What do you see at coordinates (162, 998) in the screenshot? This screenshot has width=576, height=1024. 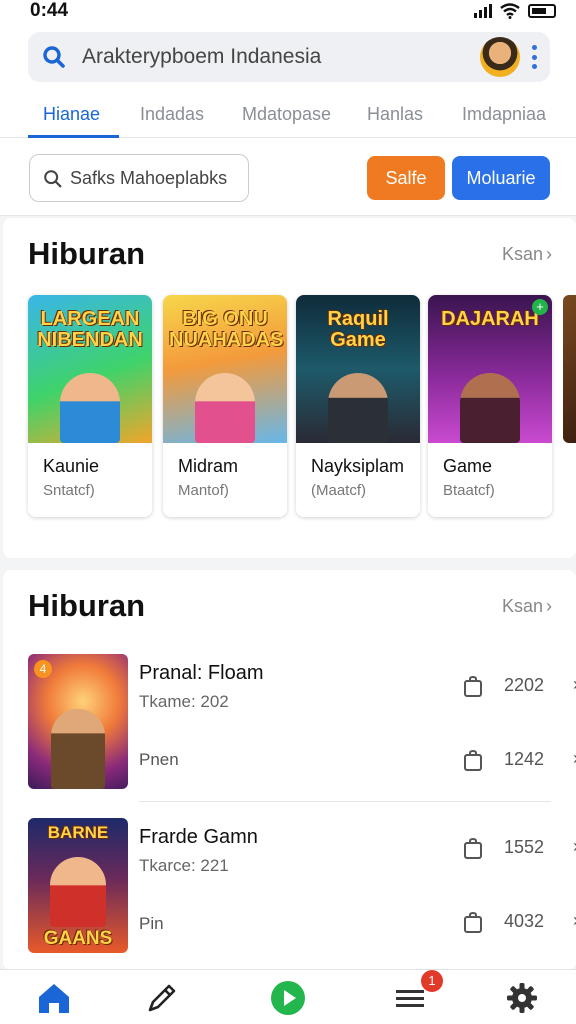 I see `pen-icon` at bounding box center [162, 998].